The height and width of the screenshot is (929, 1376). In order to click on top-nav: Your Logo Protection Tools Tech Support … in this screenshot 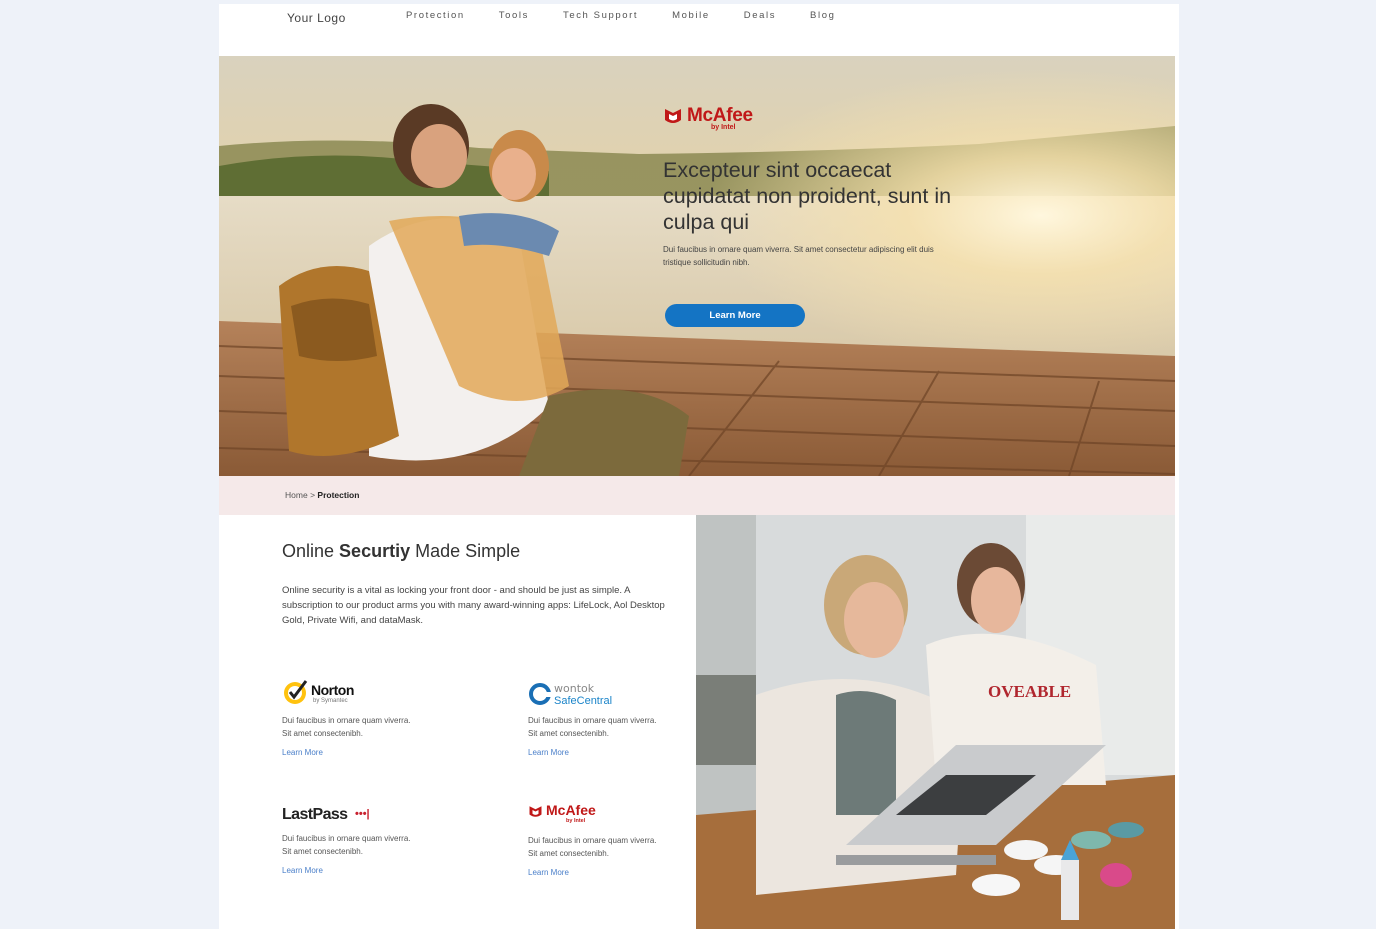, I will do `click(699, 30)`.